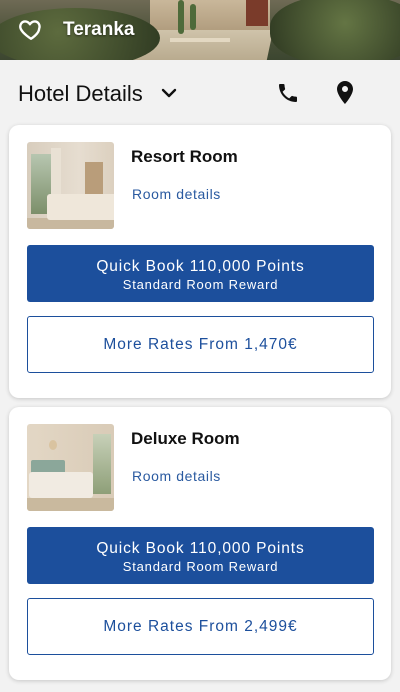 This screenshot has height=692, width=400. What do you see at coordinates (185, 438) in the screenshot?
I see `room-name: Deluxe Room` at bounding box center [185, 438].